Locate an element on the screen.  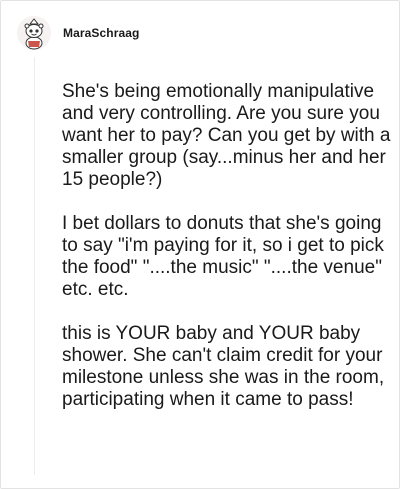
comment-username: MaraSchraag is located at coordinates (101, 33).